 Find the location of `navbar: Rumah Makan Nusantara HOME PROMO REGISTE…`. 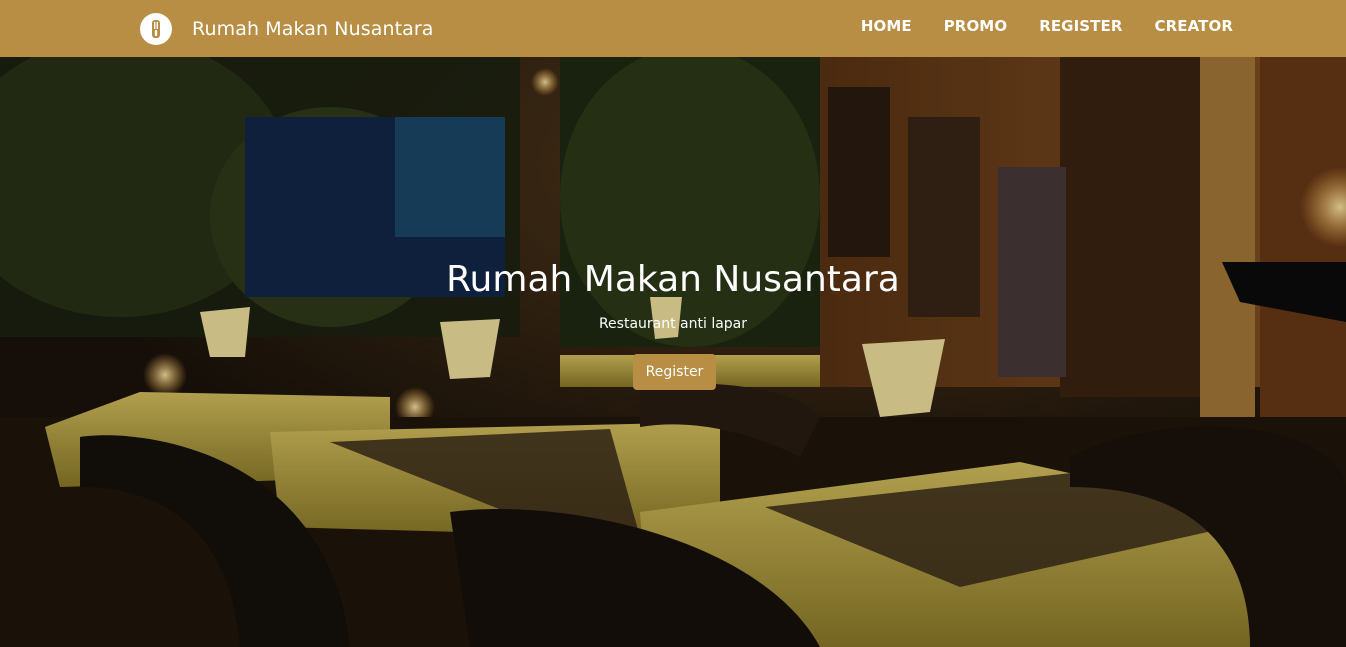

navbar: Rumah Makan Nusantara HOME PROMO REGISTE… is located at coordinates (673, 28).